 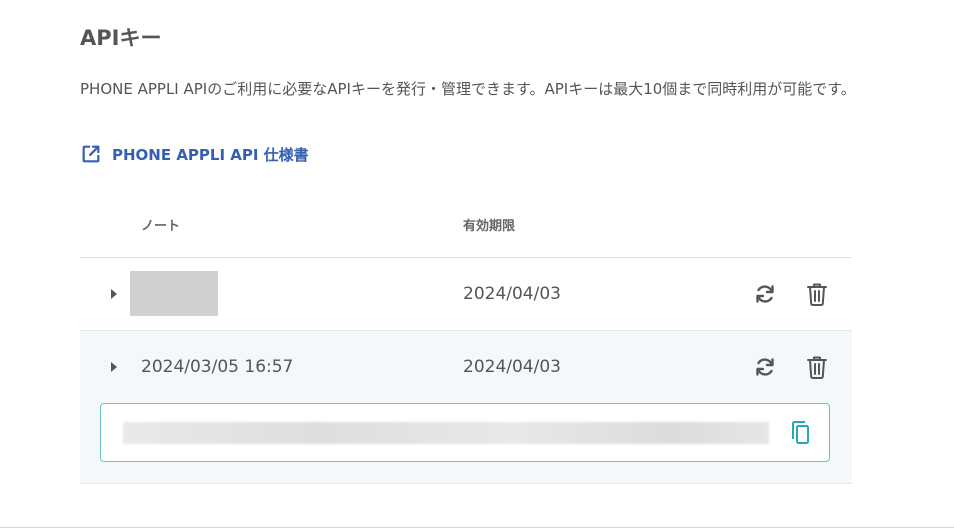 I want to click on copy-icon, so click(x=800, y=433).